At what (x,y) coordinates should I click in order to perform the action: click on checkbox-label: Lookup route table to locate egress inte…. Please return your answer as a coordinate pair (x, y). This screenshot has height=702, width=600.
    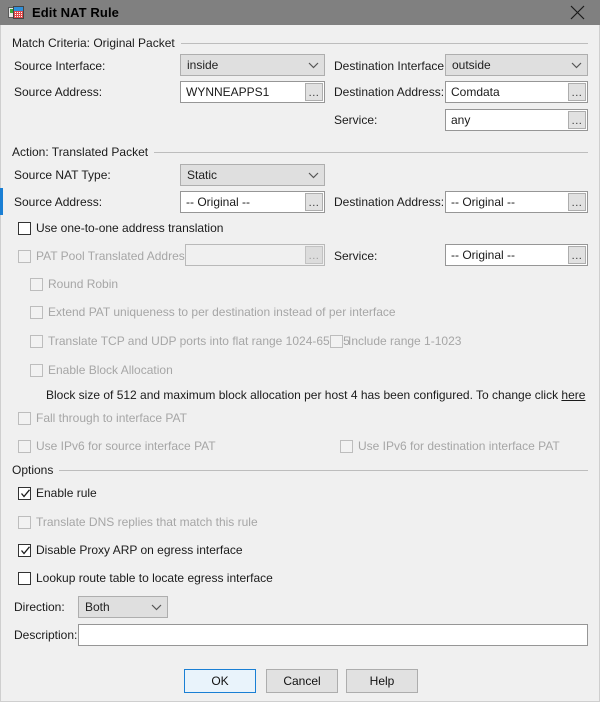
    Looking at the image, I should click on (154, 578).